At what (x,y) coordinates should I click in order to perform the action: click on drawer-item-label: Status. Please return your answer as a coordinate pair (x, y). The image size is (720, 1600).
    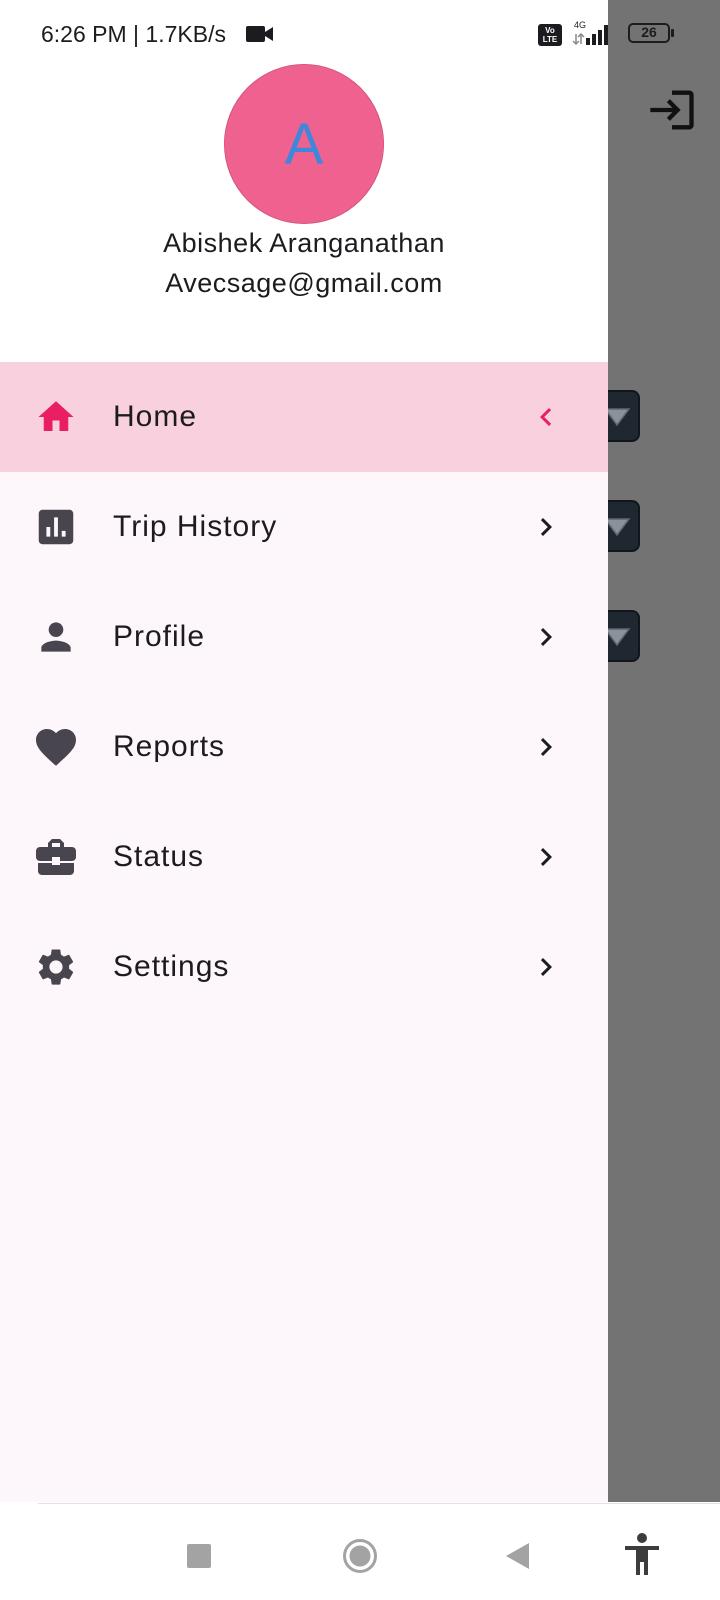
    Looking at the image, I should click on (159, 856).